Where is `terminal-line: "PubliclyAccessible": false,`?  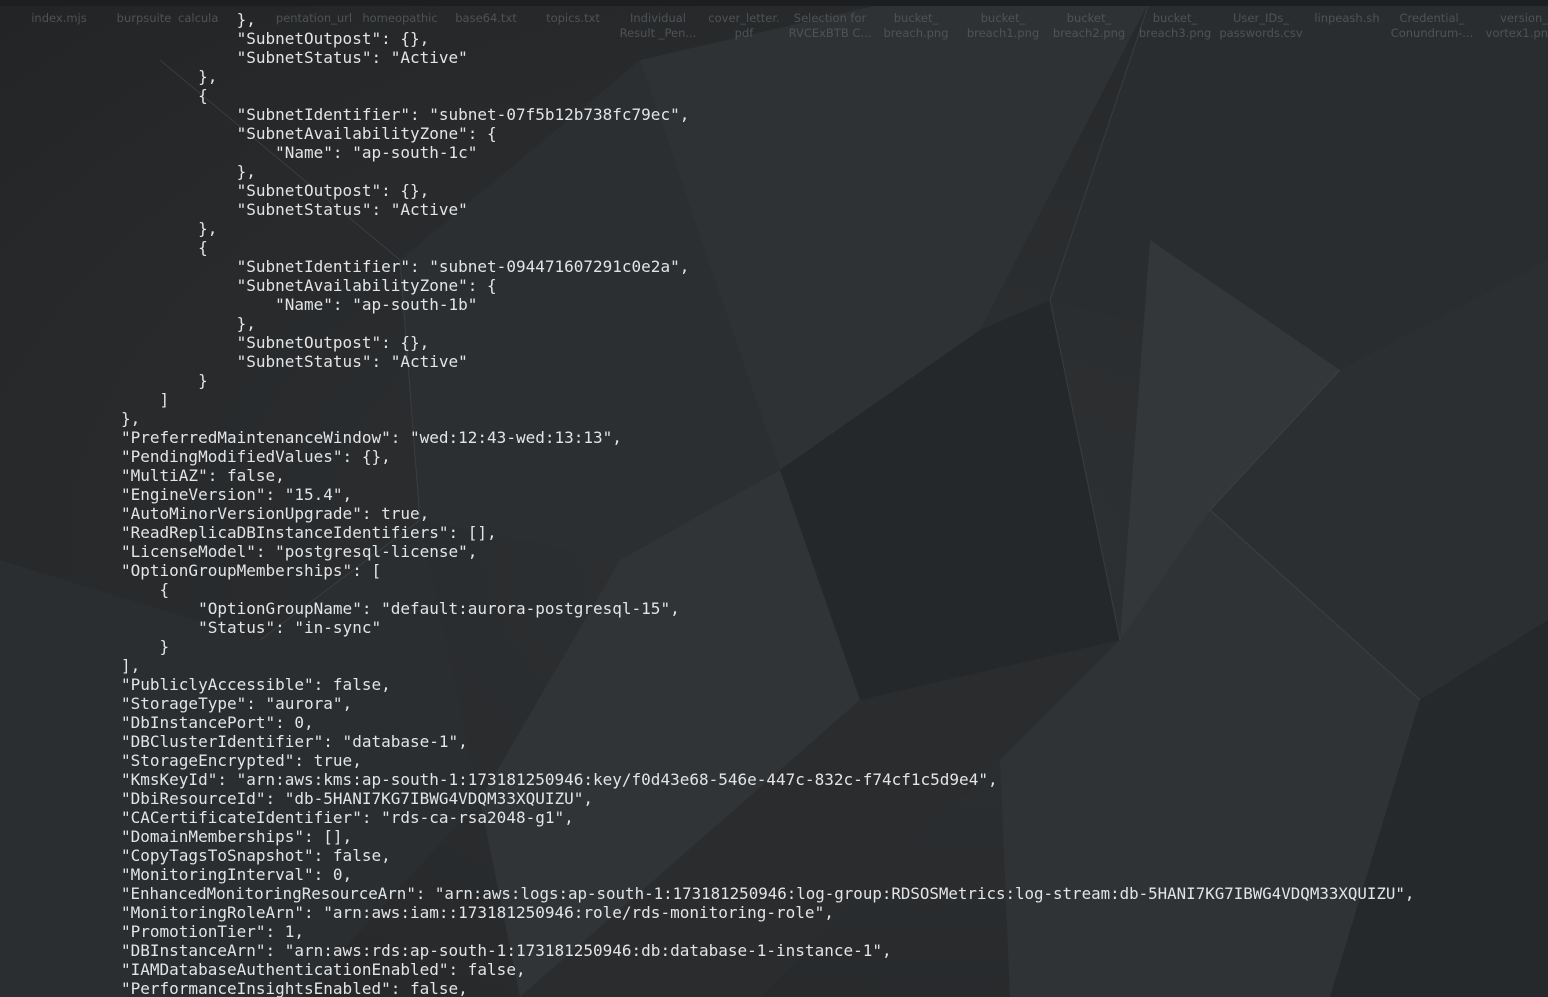 terminal-line: "PubliclyAccessible": false, is located at coordinates (256, 684).